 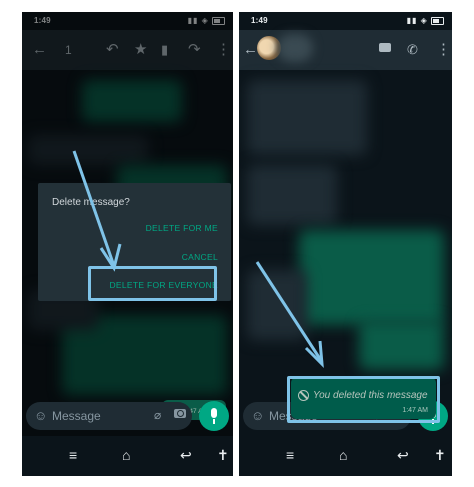 I want to click on back-arrow-icon: ←, so click(x=250, y=50).